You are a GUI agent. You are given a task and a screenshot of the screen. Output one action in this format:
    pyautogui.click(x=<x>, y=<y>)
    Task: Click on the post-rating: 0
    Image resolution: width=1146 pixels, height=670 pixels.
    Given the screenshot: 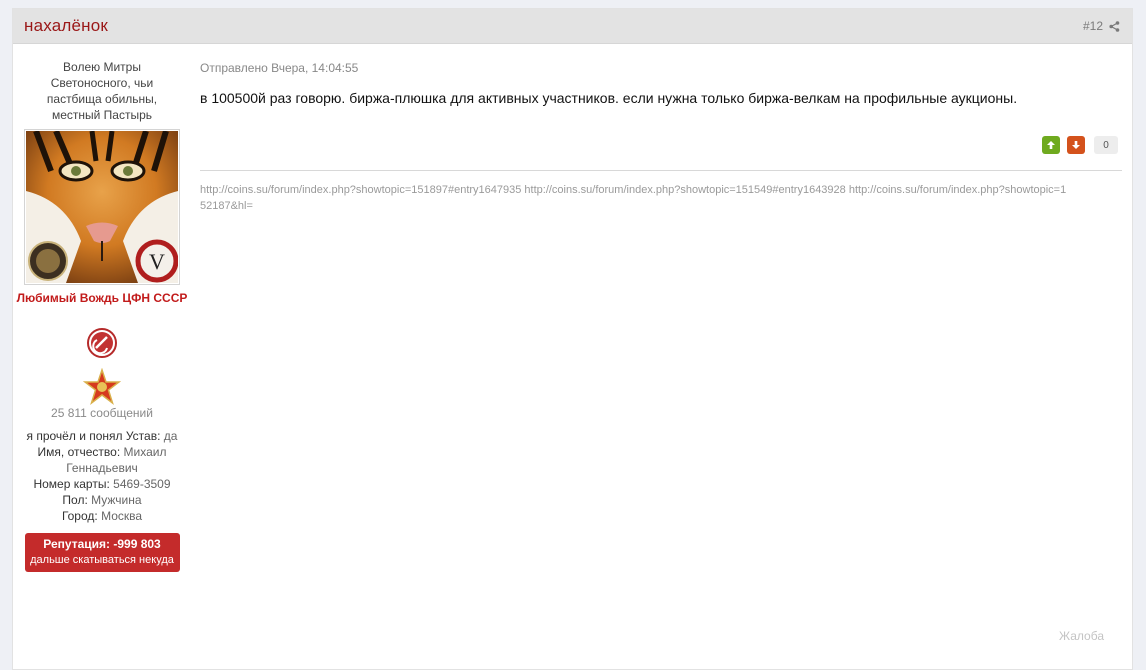 What is the action you would take?
    pyautogui.click(x=1080, y=145)
    